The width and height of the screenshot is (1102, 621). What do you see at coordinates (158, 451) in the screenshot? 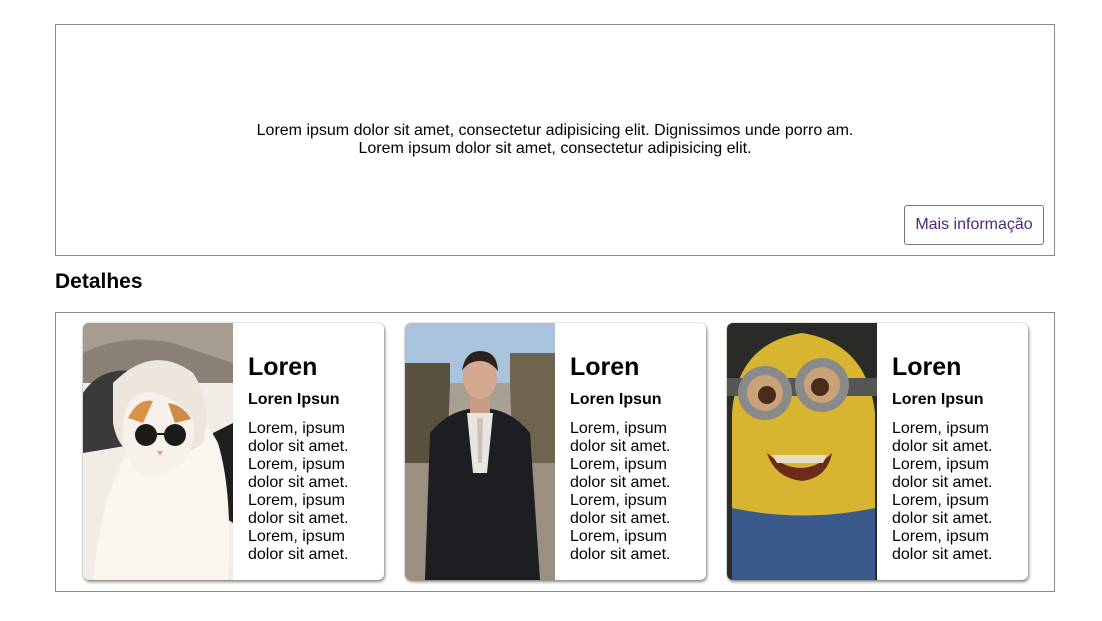
I see `cat-with-sunglasses-image` at bounding box center [158, 451].